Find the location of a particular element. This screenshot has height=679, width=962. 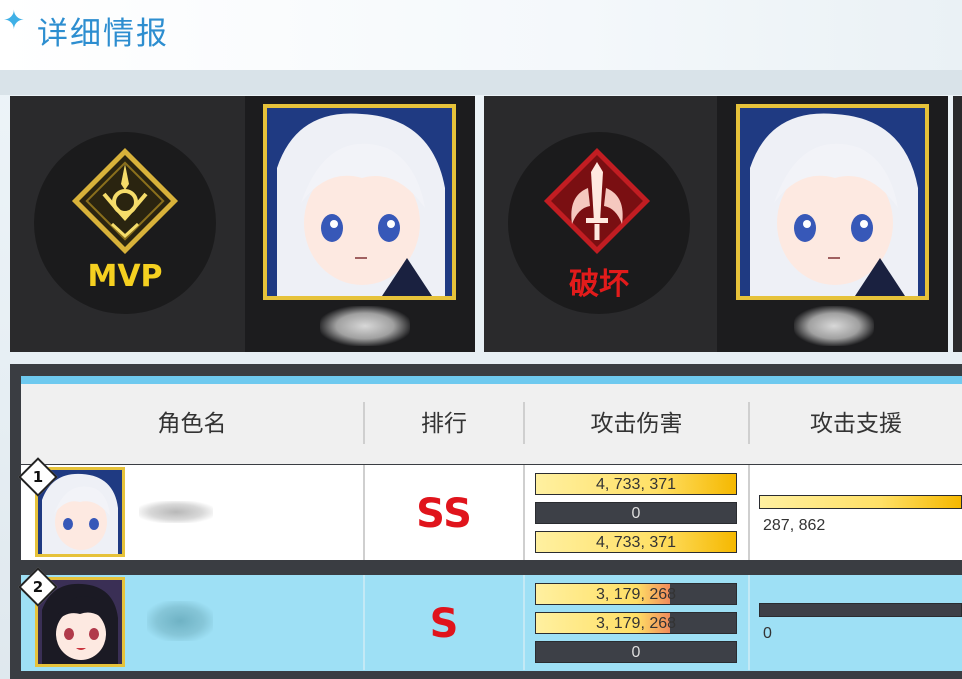

table-accent-bar is located at coordinates (491, 380).